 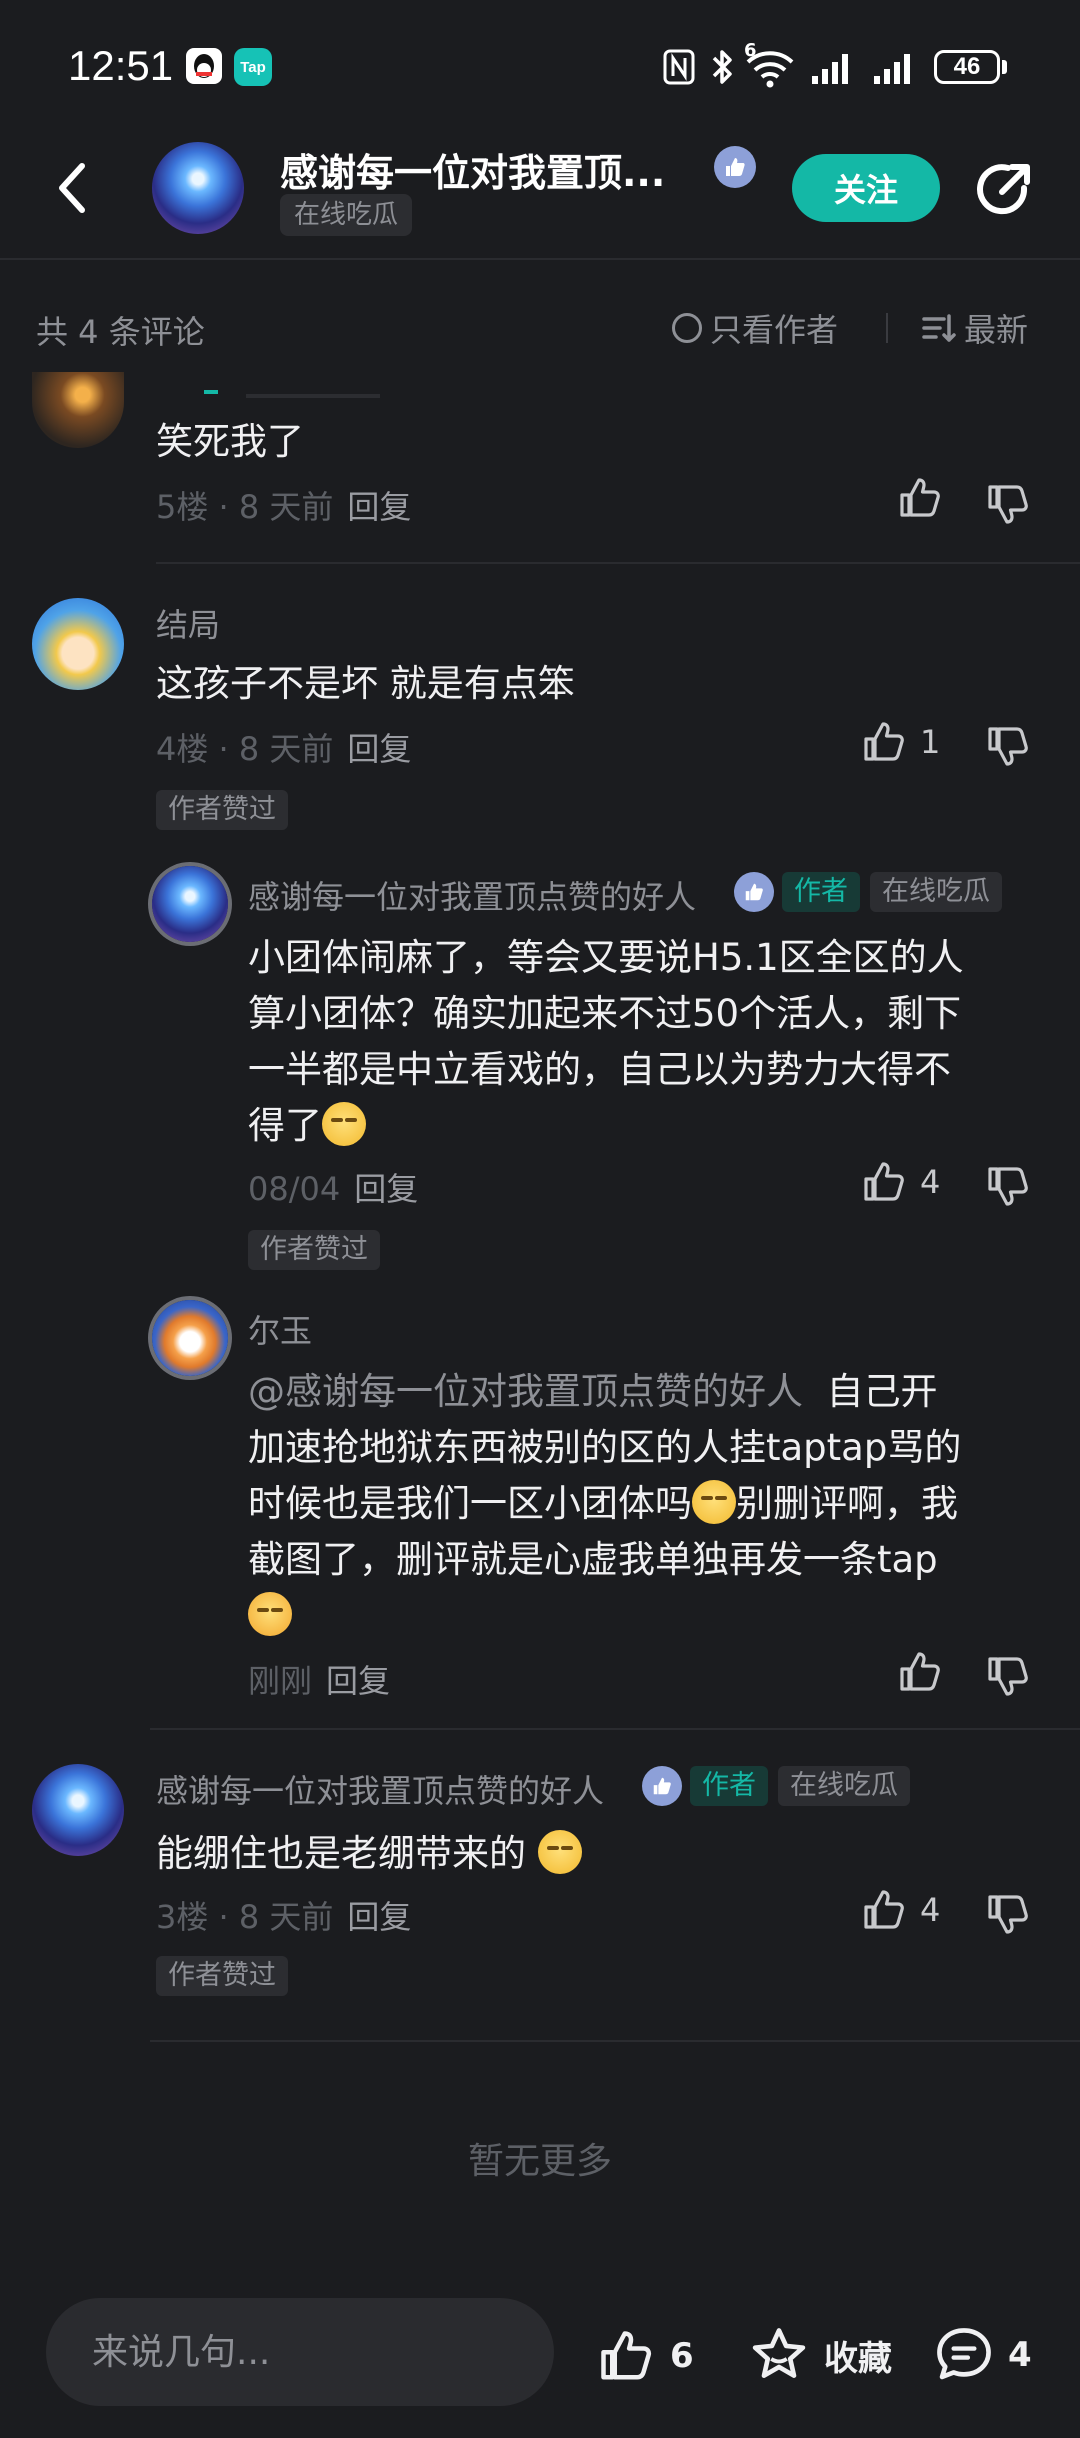 I want to click on reply-line: 时候也是我们一区小团体吗, so click(x=470, y=1503).